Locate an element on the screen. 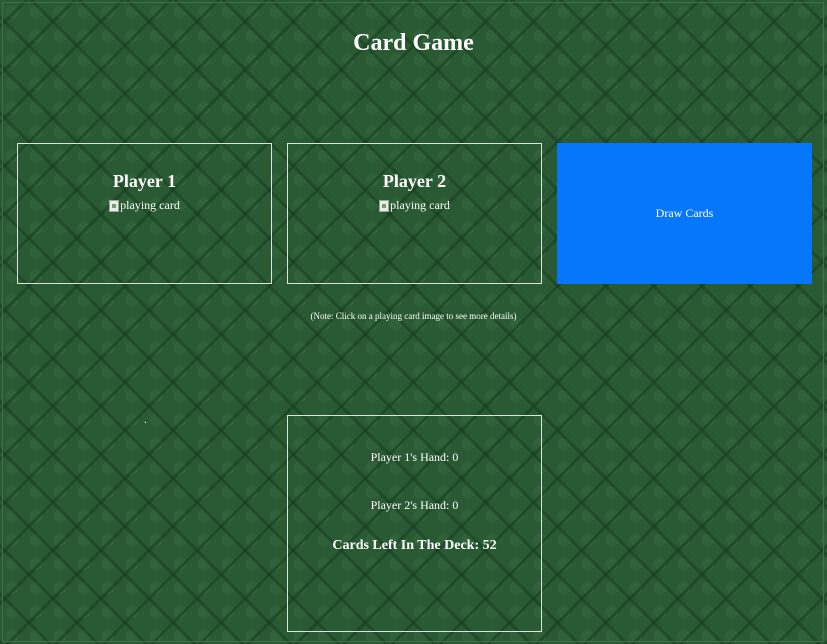 This screenshot has height=644, width=827. status-marker: . is located at coordinates (145, 419).